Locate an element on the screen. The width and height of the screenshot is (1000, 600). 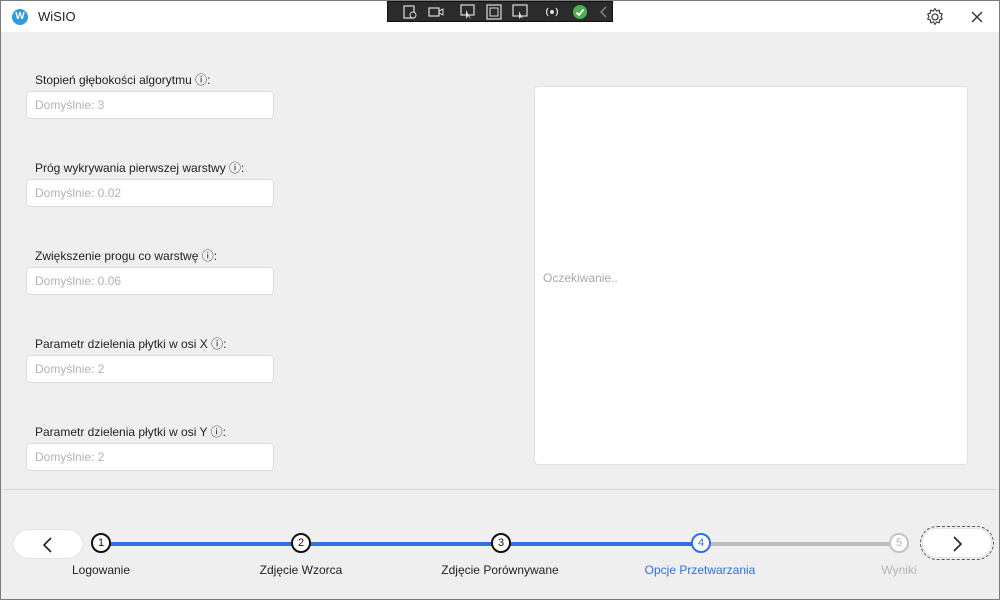
step-2-label: Zdjęcie Wzorca is located at coordinates (301, 570).